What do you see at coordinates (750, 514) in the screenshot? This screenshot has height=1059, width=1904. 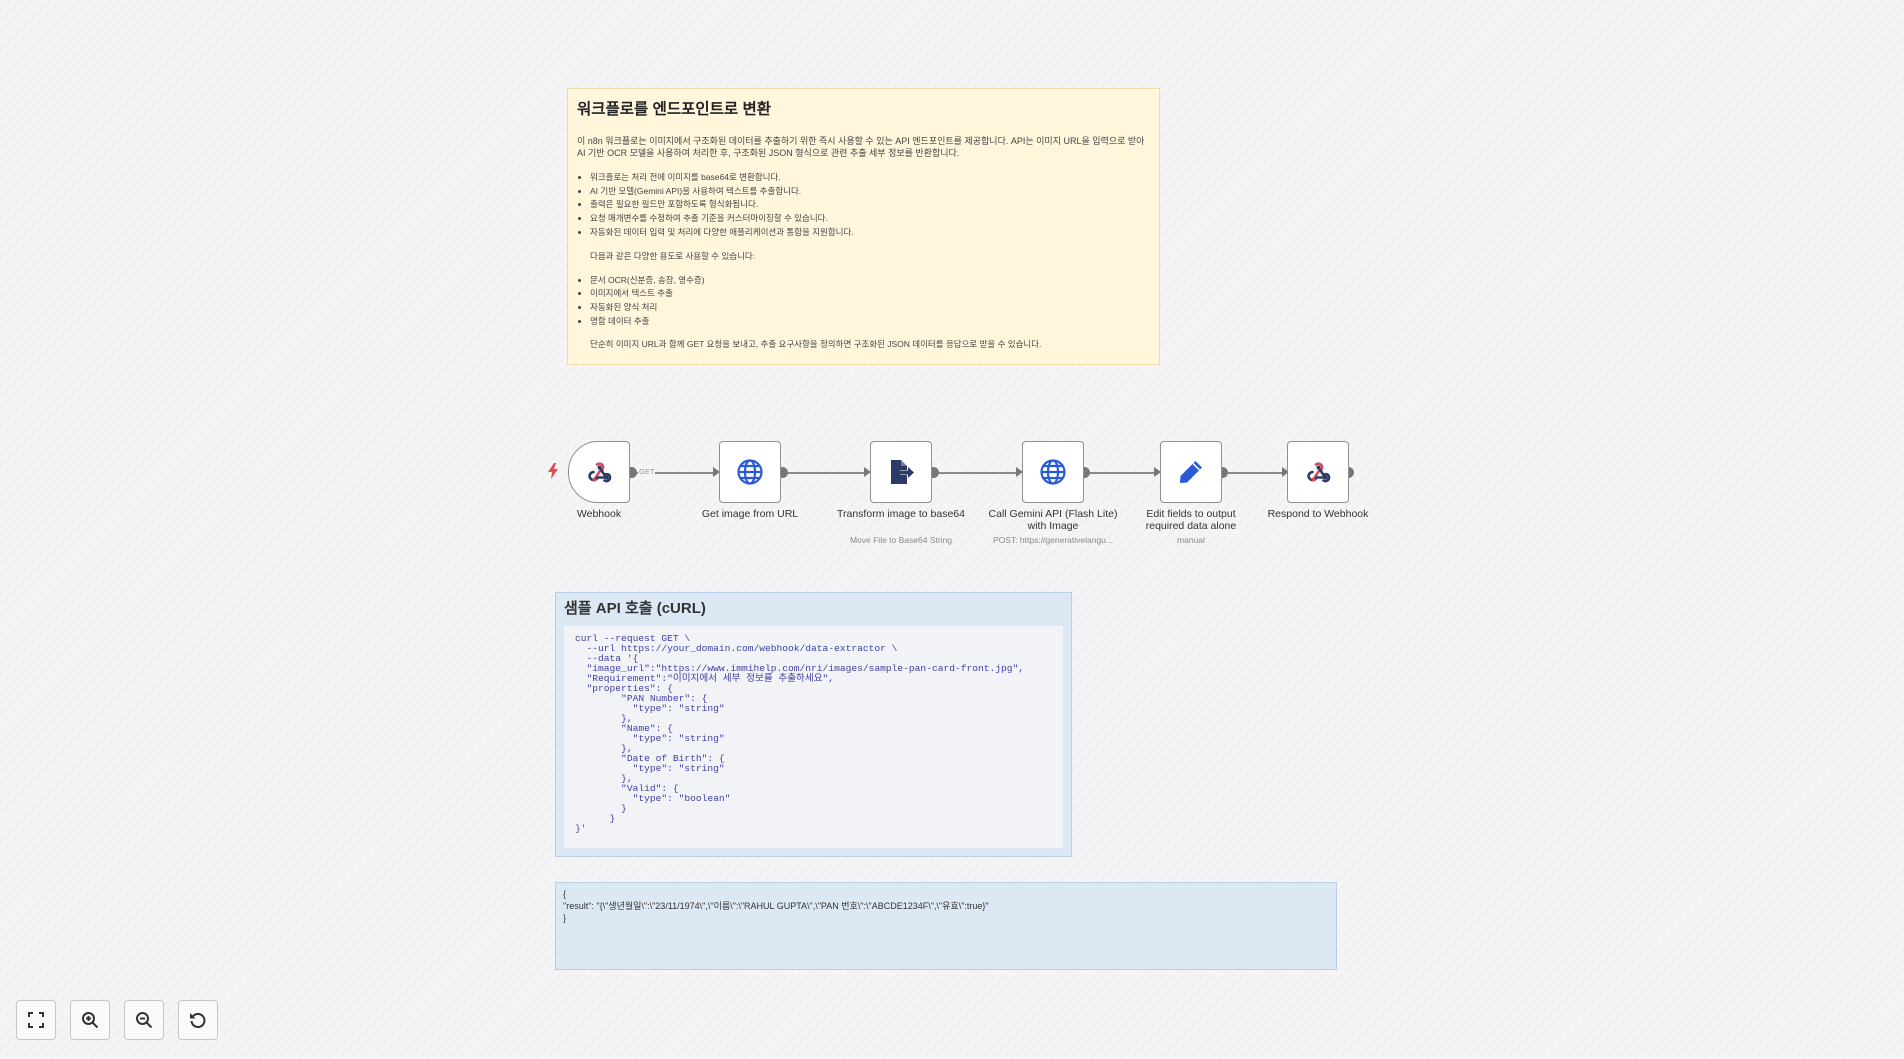 I see `node-label: Get image from URL` at bounding box center [750, 514].